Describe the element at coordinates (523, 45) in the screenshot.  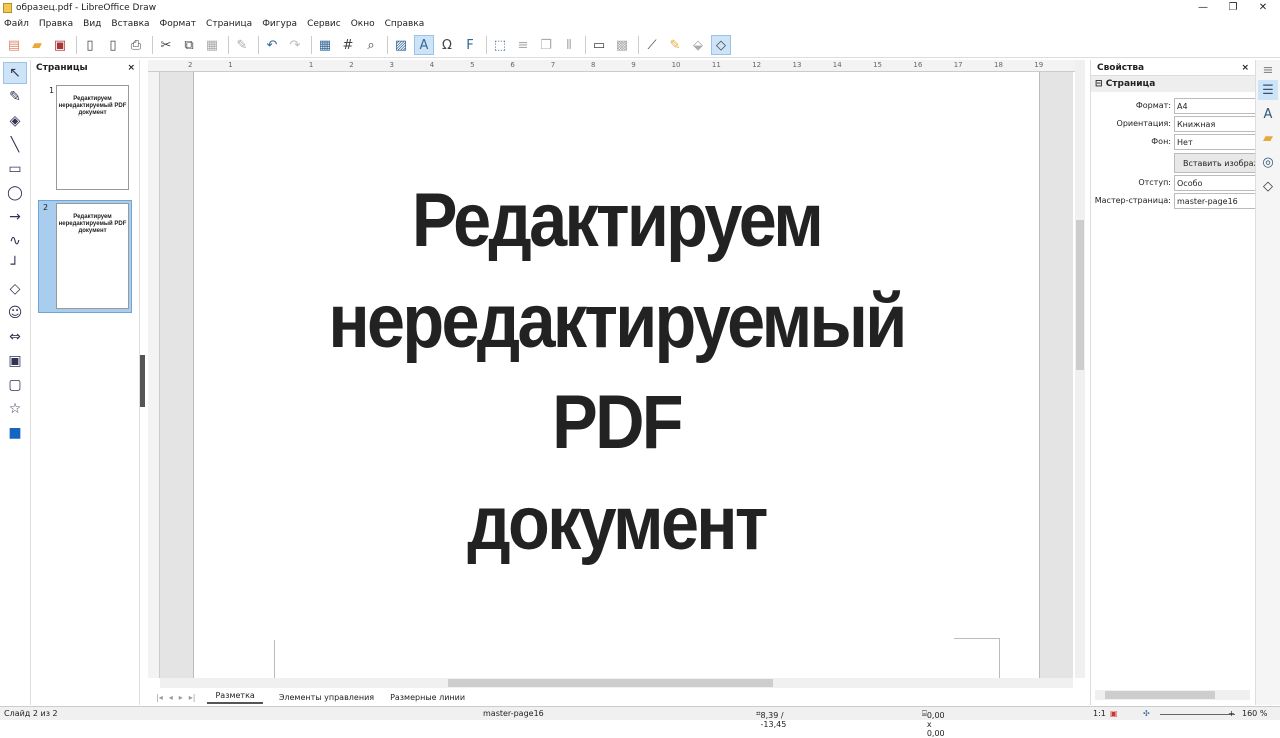
I see `align-icon: ≡` at that location.